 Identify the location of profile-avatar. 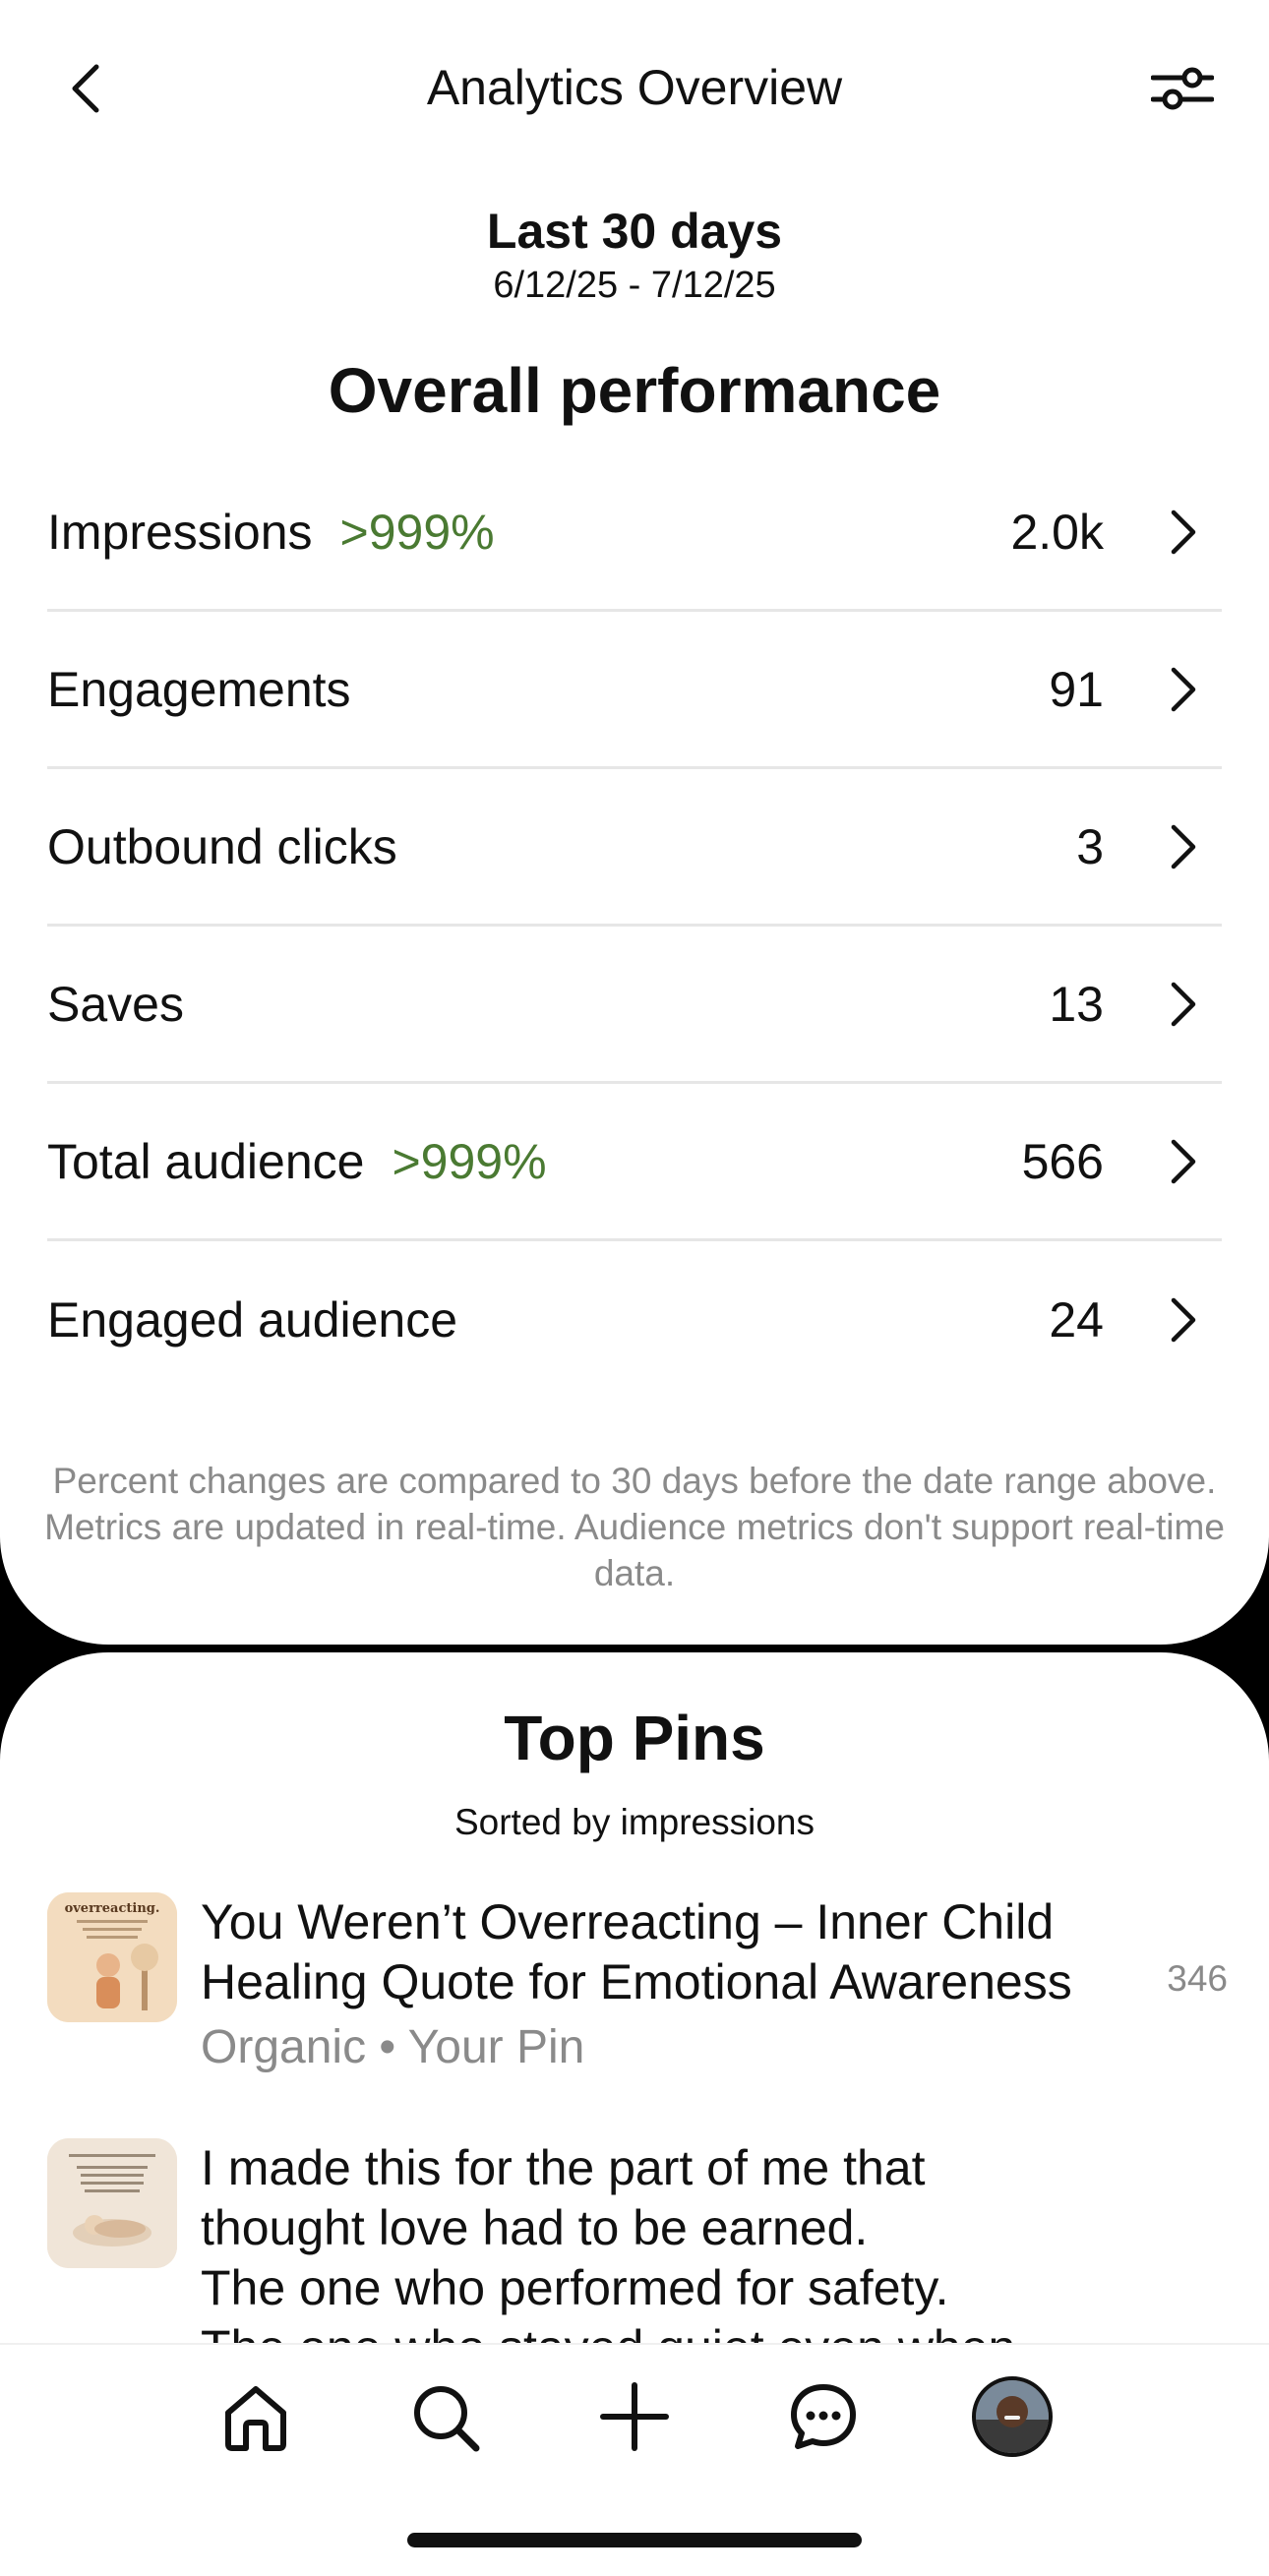
(1012, 2416).